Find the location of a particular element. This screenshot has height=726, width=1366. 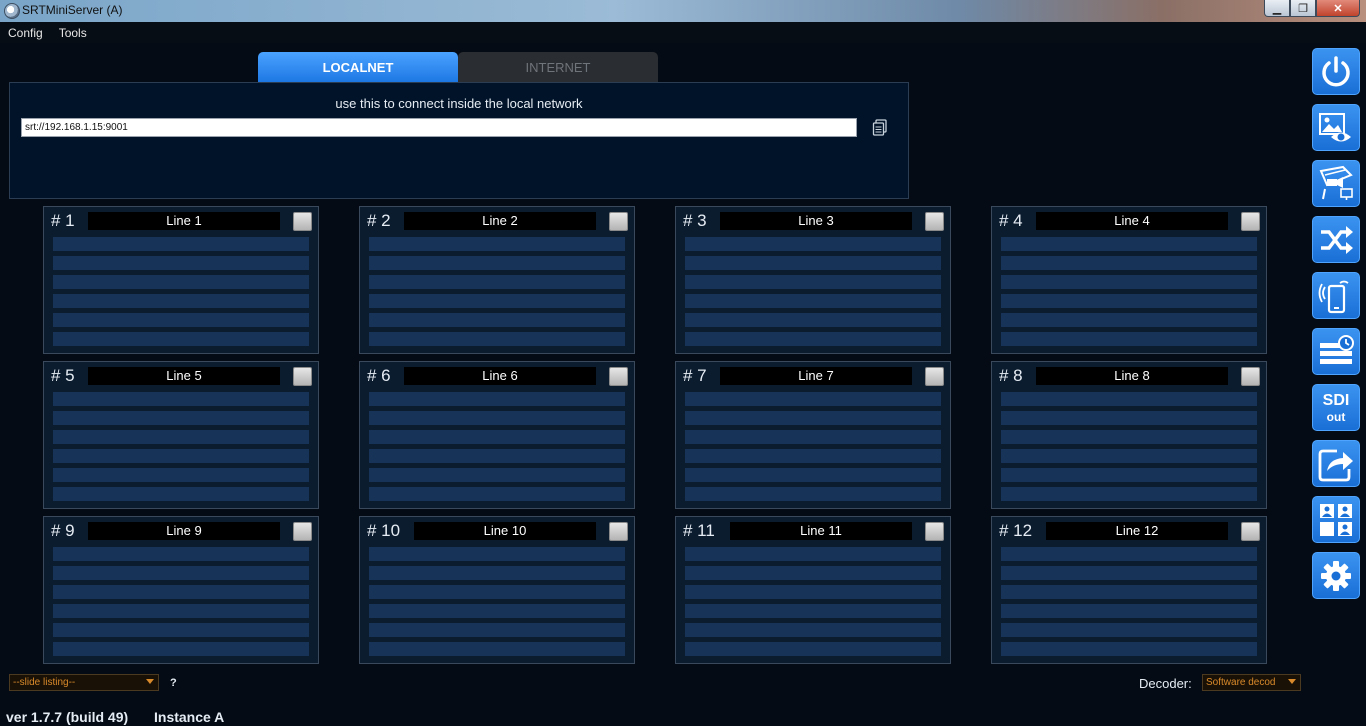

schedule-button is located at coordinates (1336, 351).